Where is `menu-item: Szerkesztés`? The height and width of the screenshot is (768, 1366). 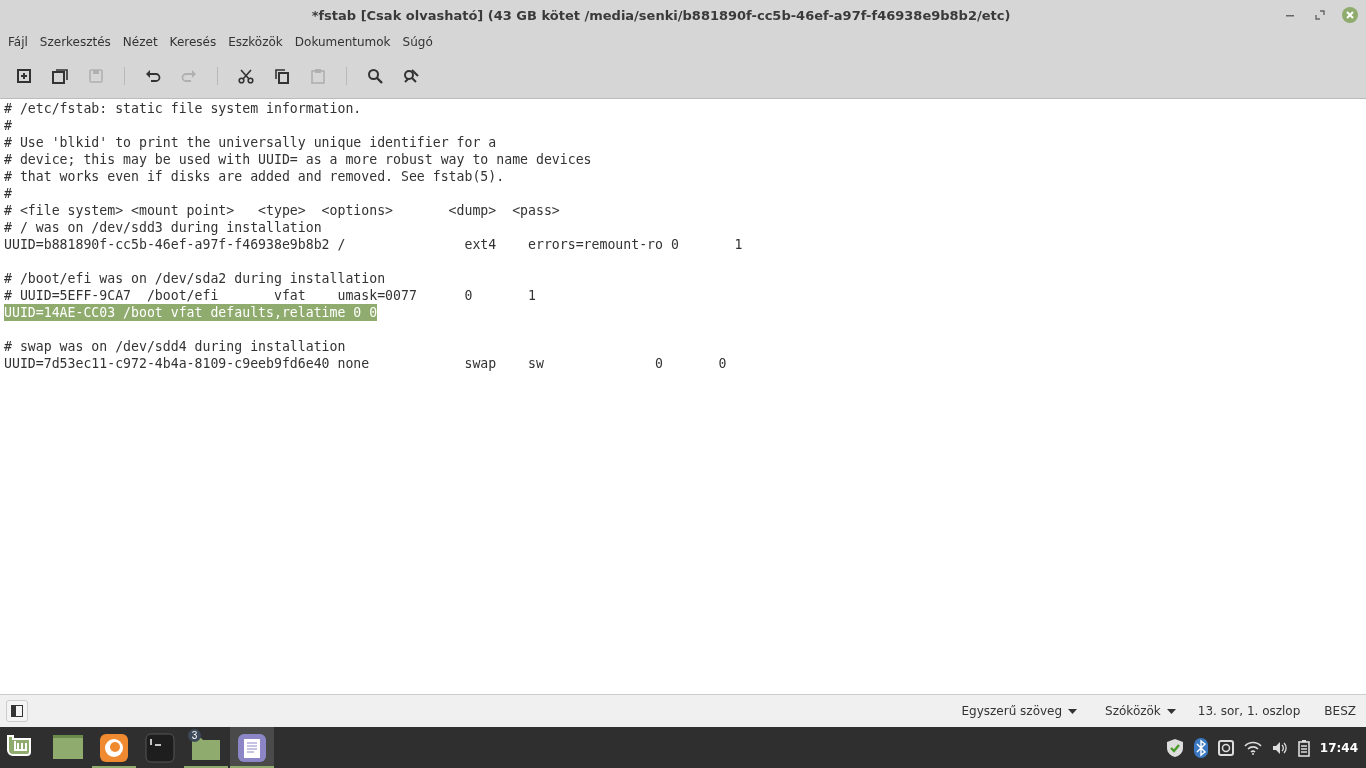 menu-item: Szerkesztés is located at coordinates (75, 42).